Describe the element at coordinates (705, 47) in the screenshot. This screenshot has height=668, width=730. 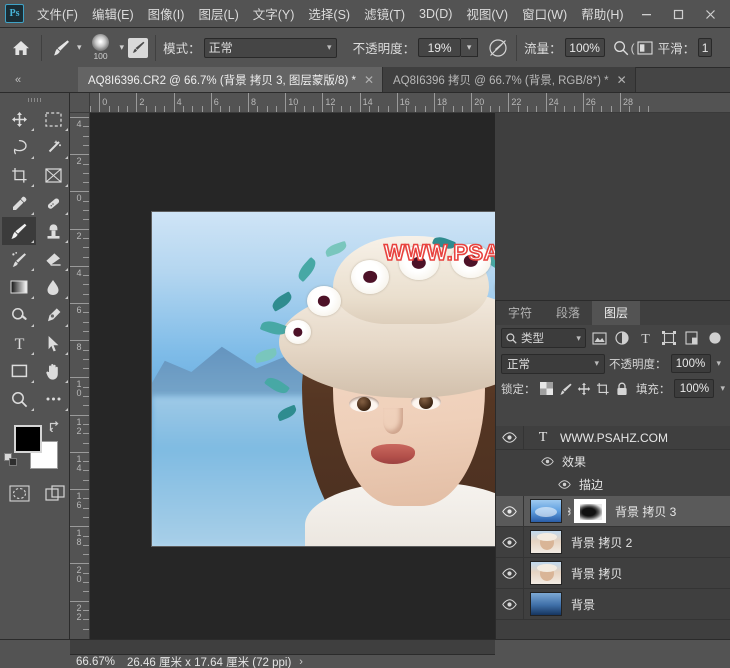
I see `smoothing-value: 1` at that location.